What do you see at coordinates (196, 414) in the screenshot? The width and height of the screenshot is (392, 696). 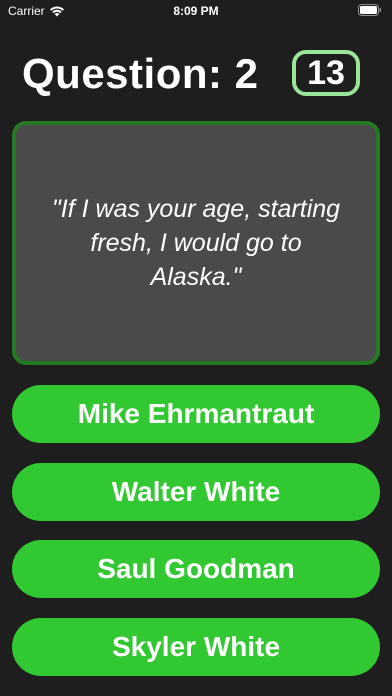 I see `answer-button-1: Mike Ehrmantraut` at bounding box center [196, 414].